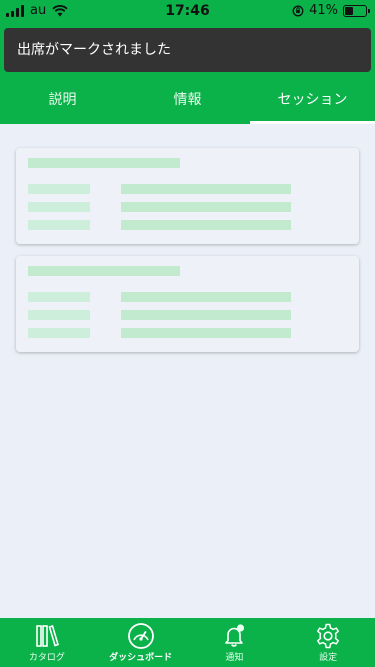 Image resolution: width=375 pixels, height=667 pixels. I want to click on tab-info: 情報, so click(187, 102).